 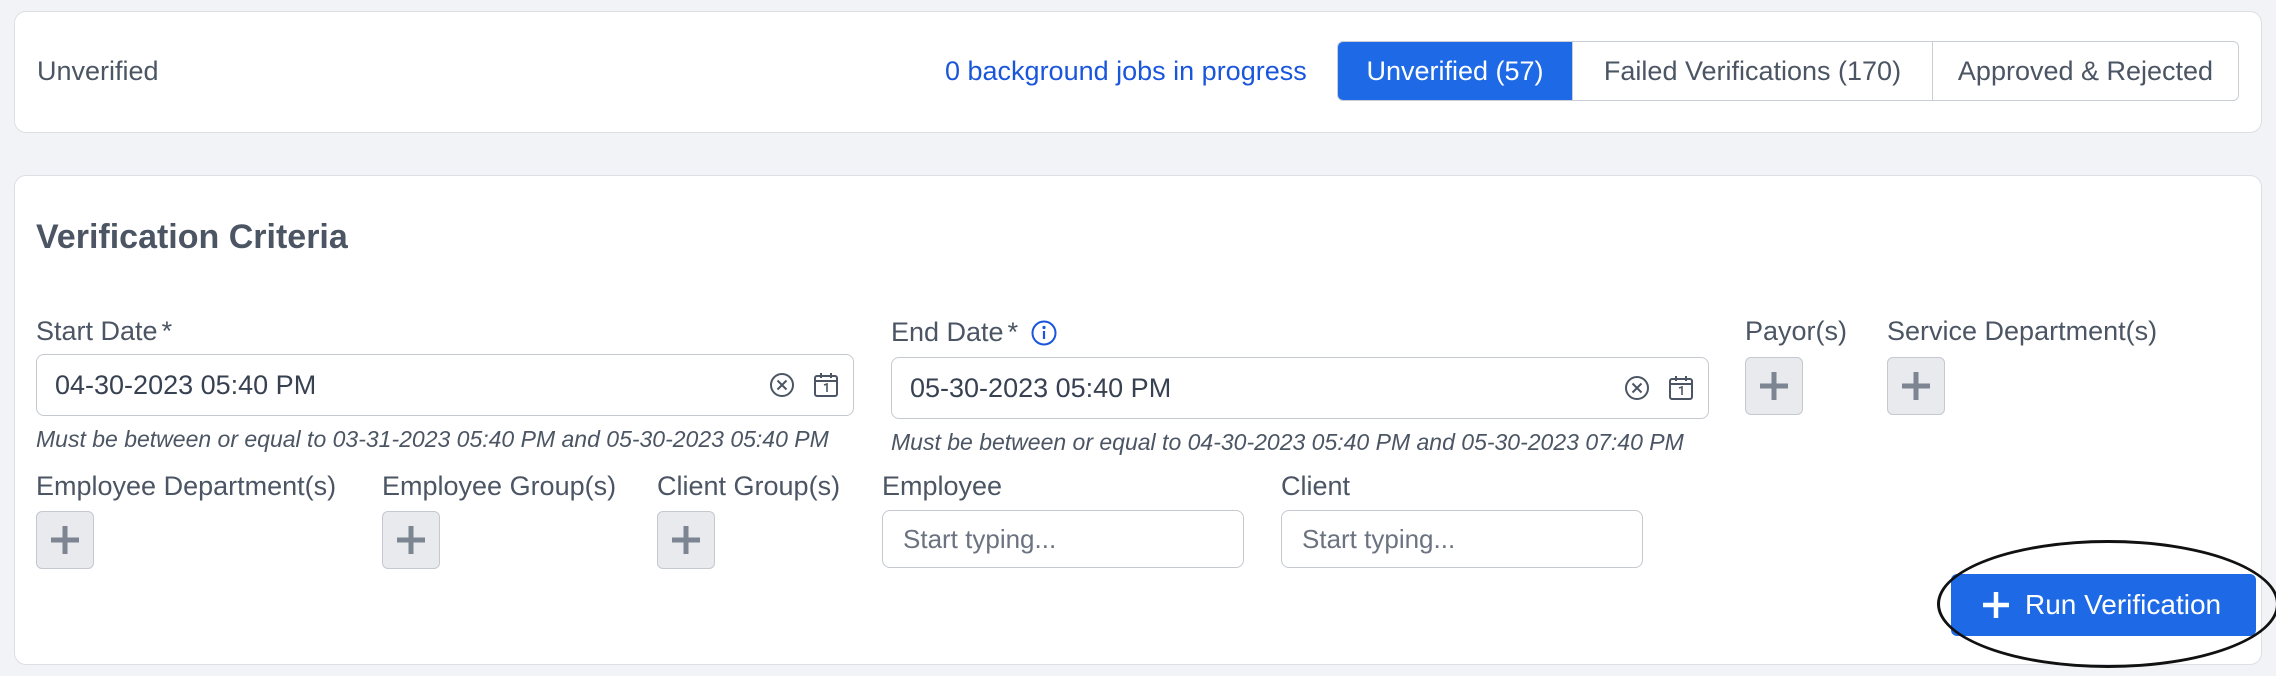 I want to click on start-date-value: 04-30-2023 05:40 PM, so click(x=186, y=384).